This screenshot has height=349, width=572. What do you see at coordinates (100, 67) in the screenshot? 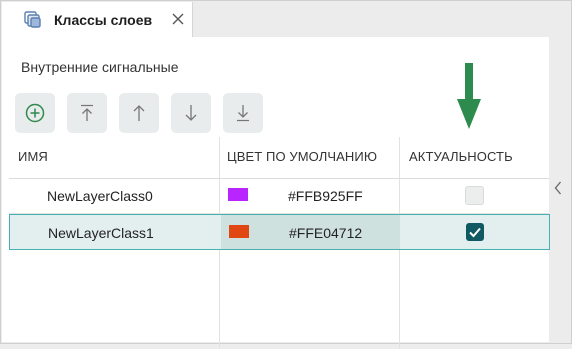
I see `section-label: Внутренние сигнальные` at bounding box center [100, 67].